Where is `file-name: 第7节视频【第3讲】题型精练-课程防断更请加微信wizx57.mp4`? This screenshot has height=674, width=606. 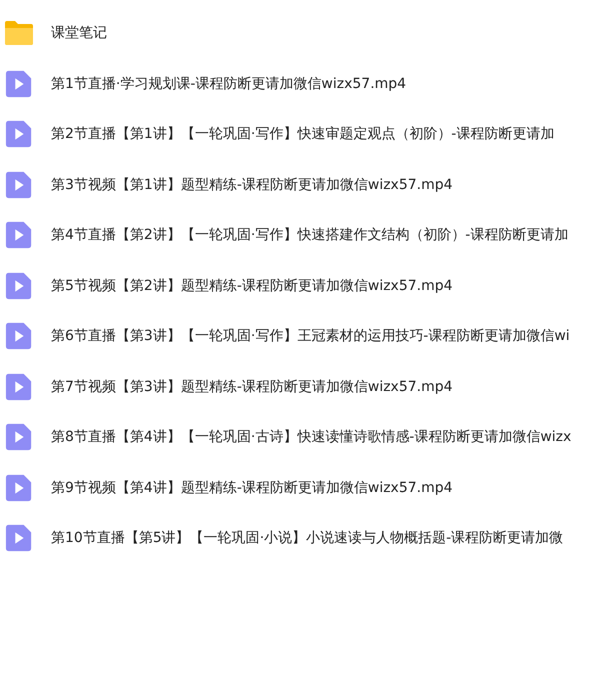
file-name: 第7节视频【第3讲】题型精练-课程防断更请加微信wizx57.mp4 is located at coordinates (252, 387).